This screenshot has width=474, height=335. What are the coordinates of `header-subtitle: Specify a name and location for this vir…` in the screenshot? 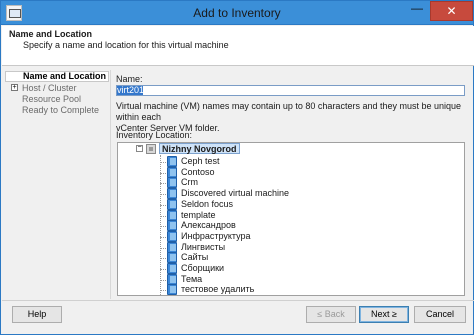 It's located at (126, 45).